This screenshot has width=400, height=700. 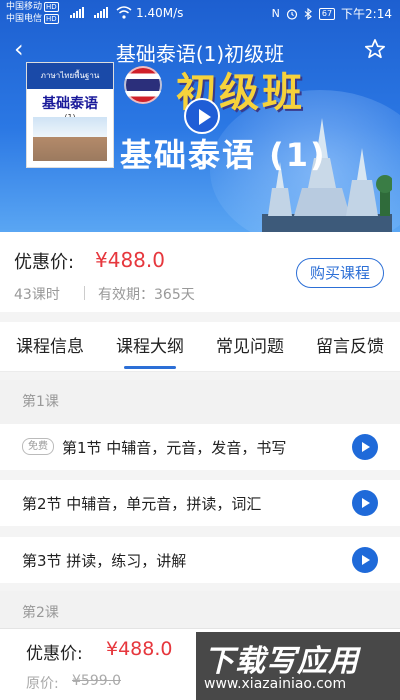 What do you see at coordinates (223, 155) in the screenshot?
I see `banner-subline: 基础泰语 (1)` at bounding box center [223, 155].